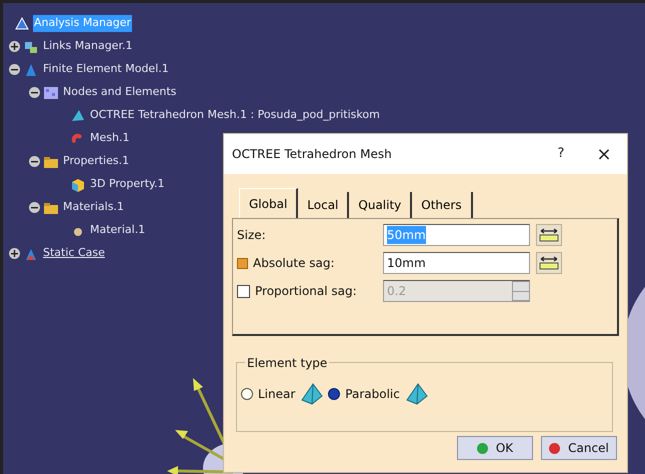 This screenshot has height=474, width=645. I want to click on radio-label: Parabolic, so click(372, 394).